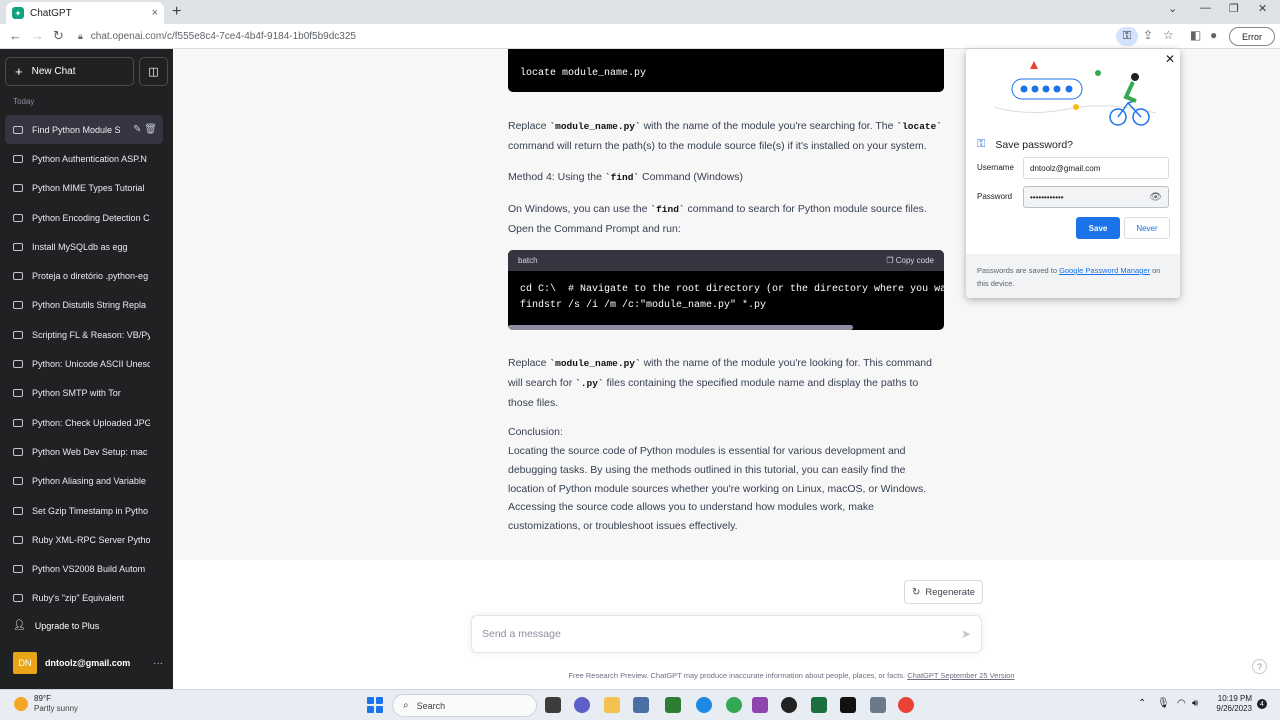 The image size is (1280, 720). I want to click on chat-item: Ruby XML-RPC Server Pytho, so click(84, 539).